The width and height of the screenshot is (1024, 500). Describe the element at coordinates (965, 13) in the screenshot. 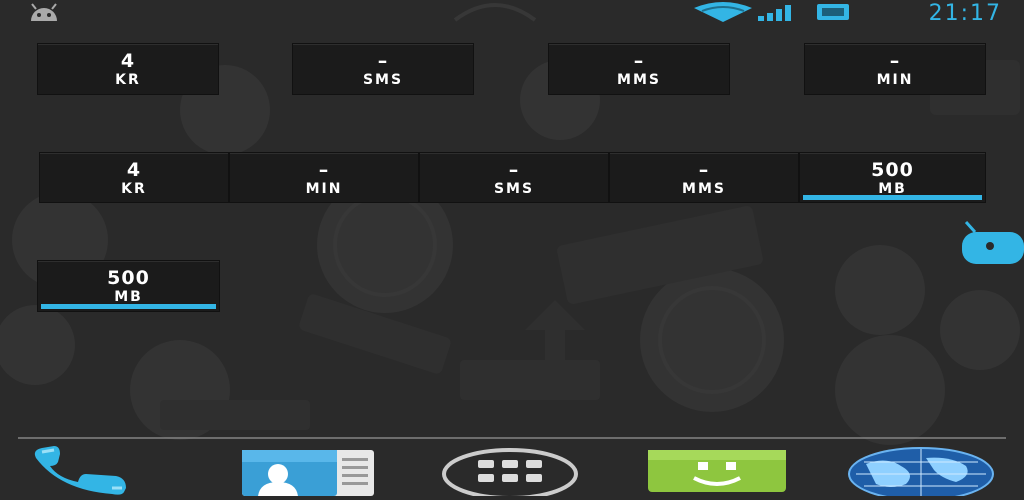

I see `clock: 21:17` at that location.